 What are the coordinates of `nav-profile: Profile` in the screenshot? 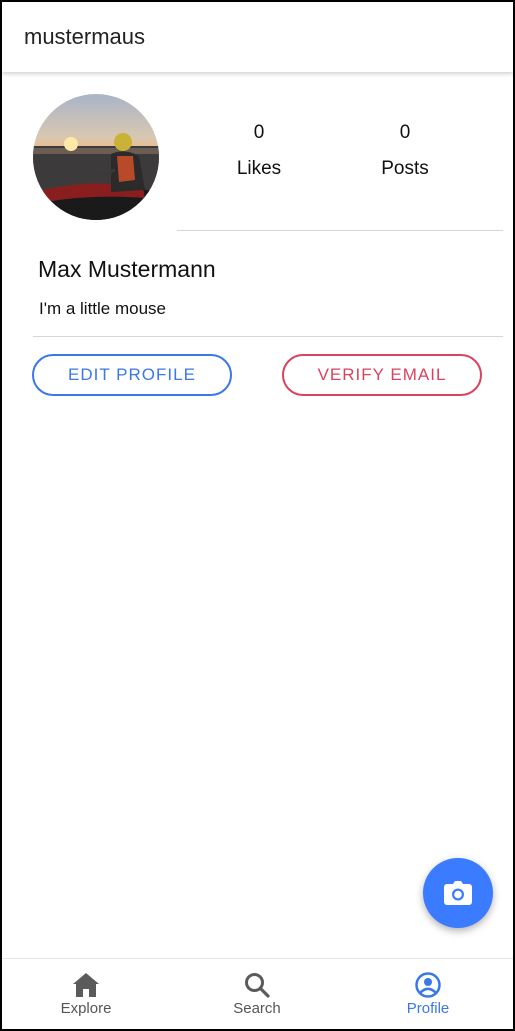 It's located at (428, 994).